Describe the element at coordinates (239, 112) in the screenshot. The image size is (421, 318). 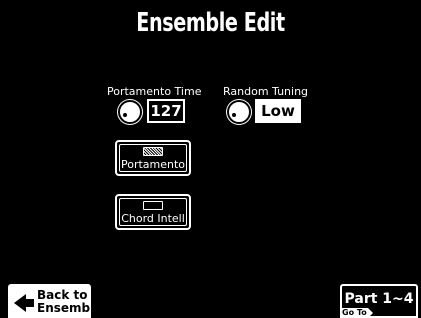
I see `random-tuning-knob-icon` at that location.